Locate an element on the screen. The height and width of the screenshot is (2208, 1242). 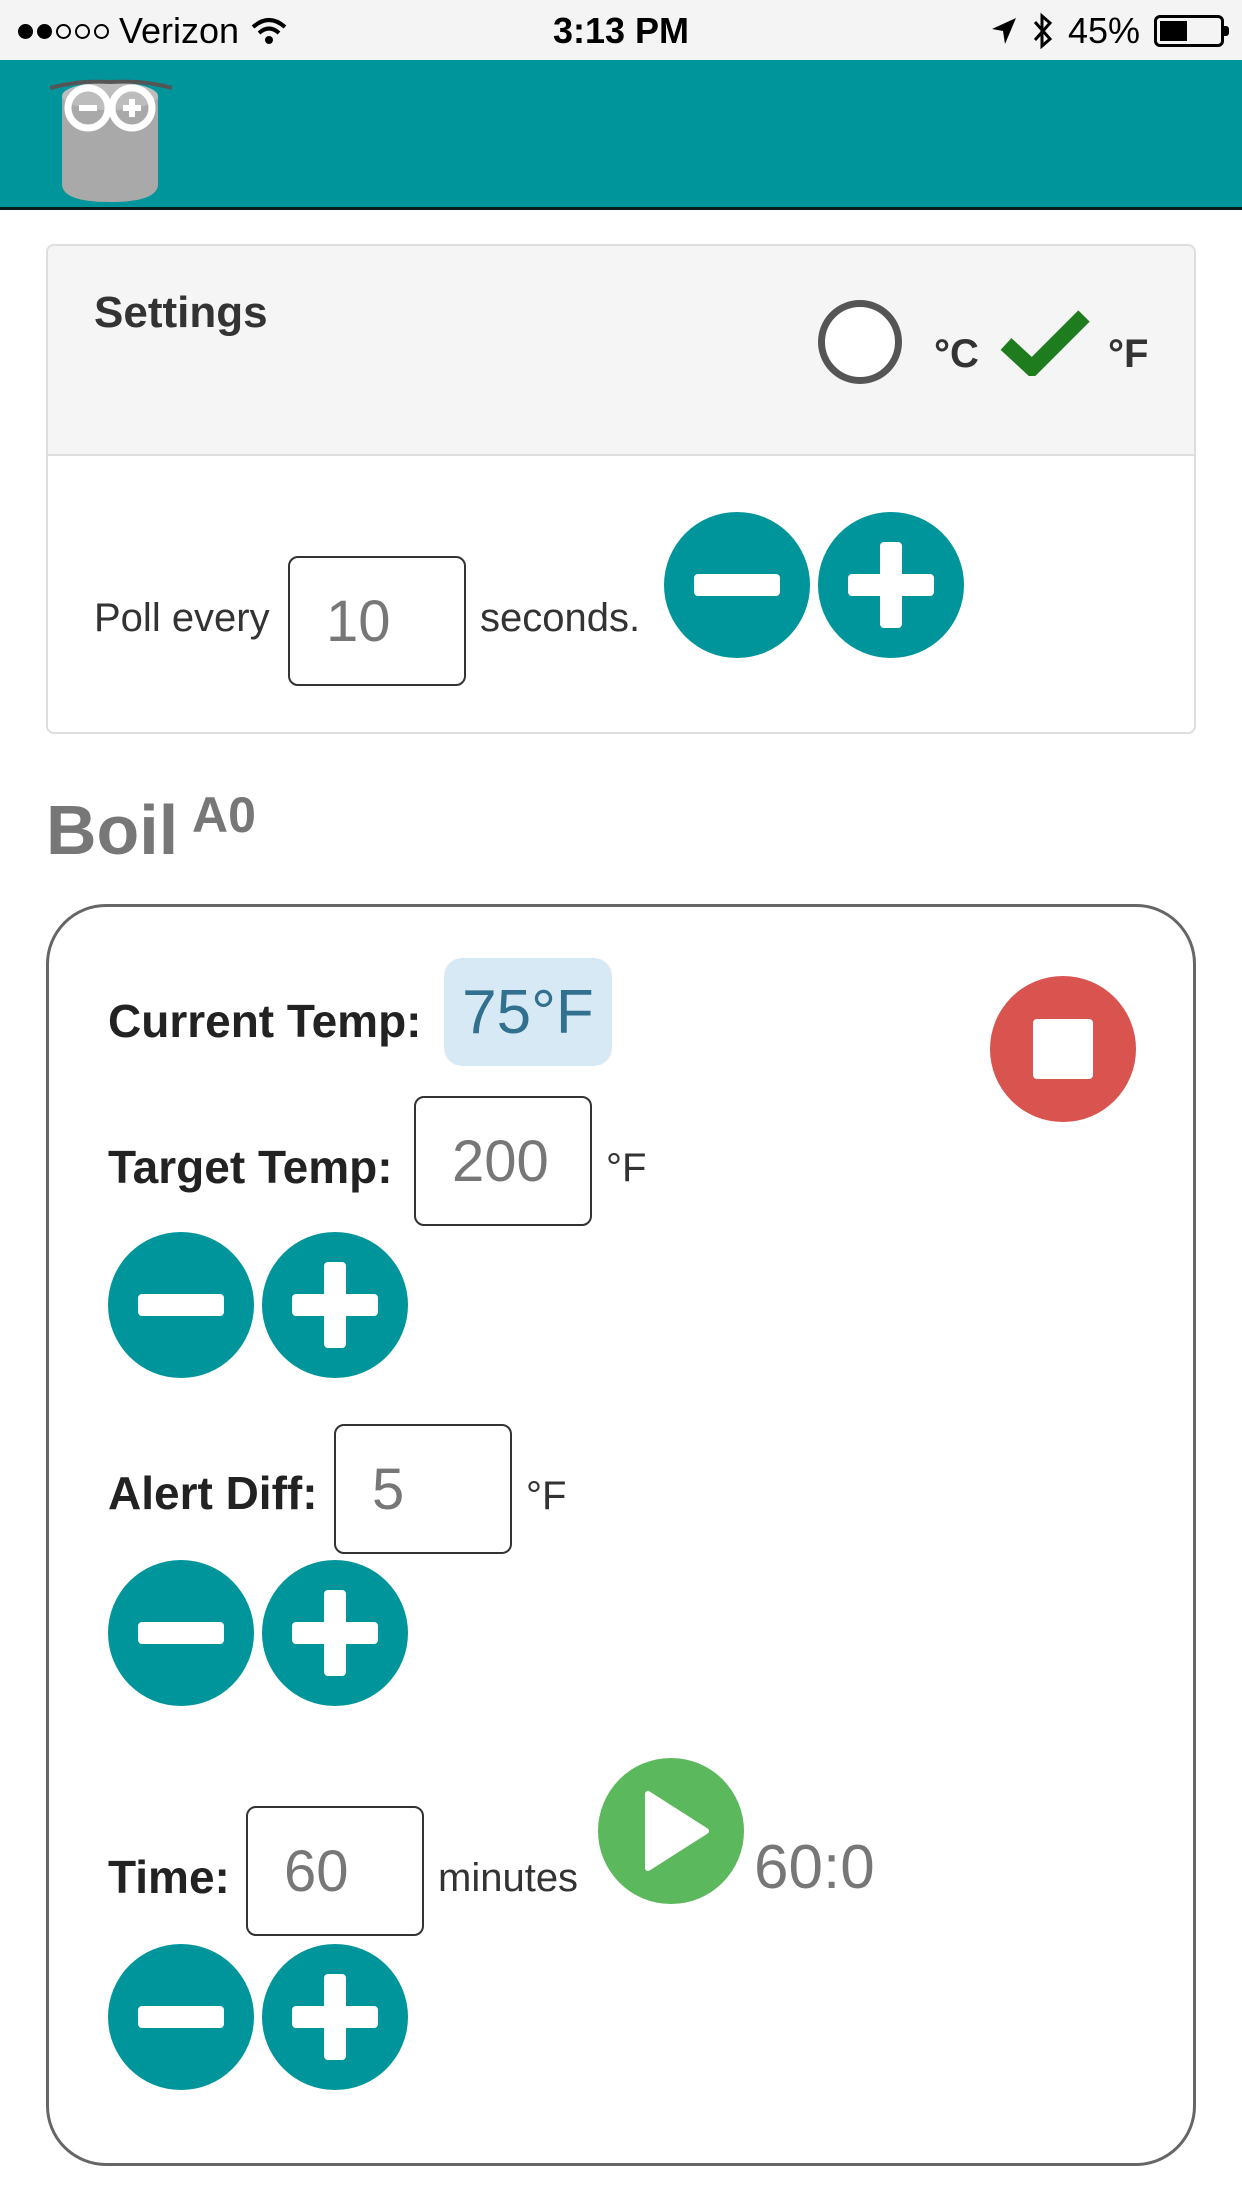
play-button is located at coordinates (671, 1831).